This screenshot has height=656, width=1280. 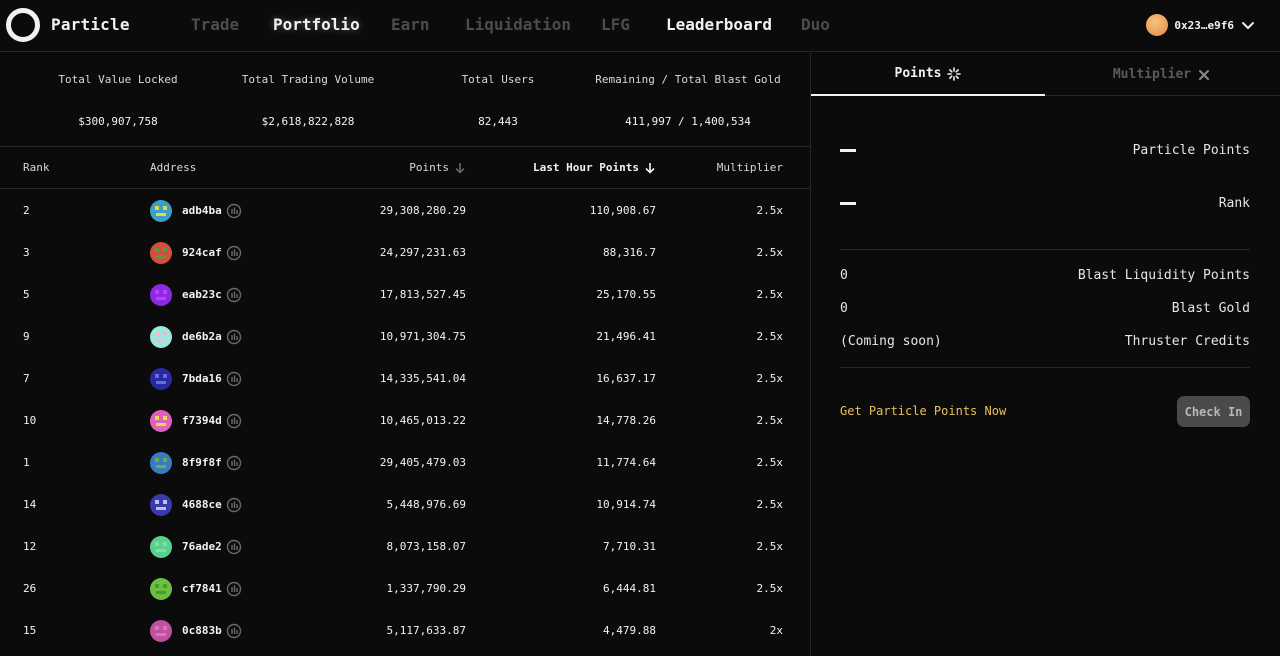 What do you see at coordinates (202, 588) in the screenshot?
I see `address-cell: cf7841` at bounding box center [202, 588].